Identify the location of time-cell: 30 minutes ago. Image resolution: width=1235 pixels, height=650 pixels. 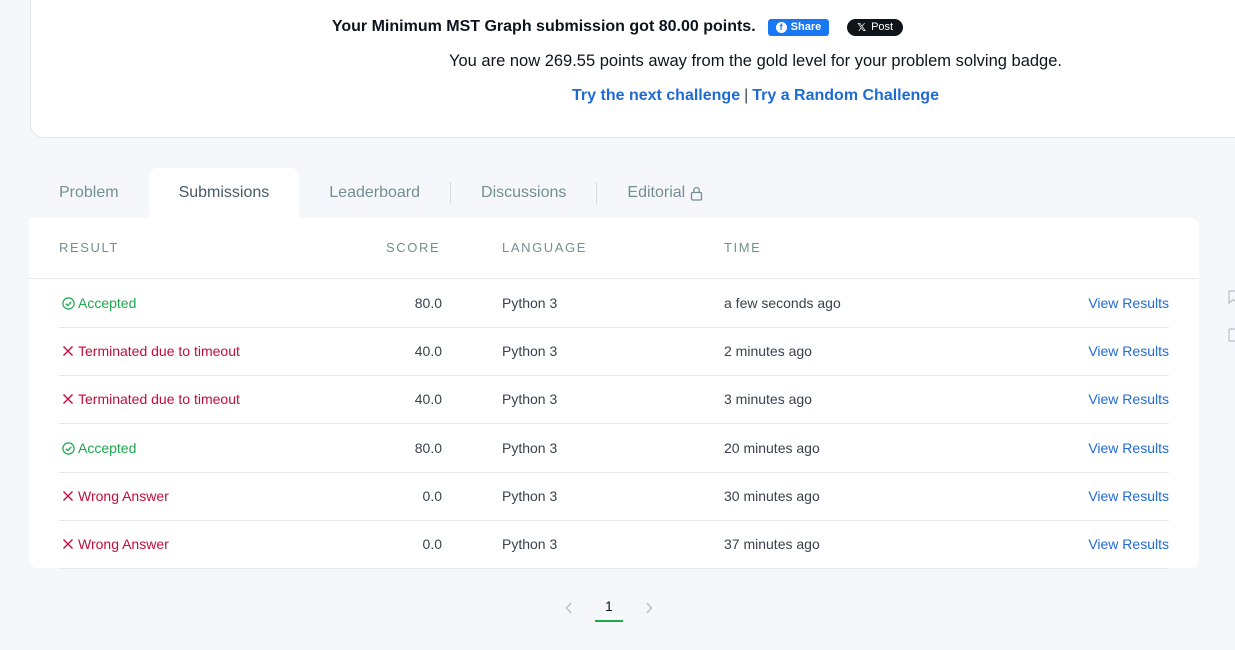
(772, 496).